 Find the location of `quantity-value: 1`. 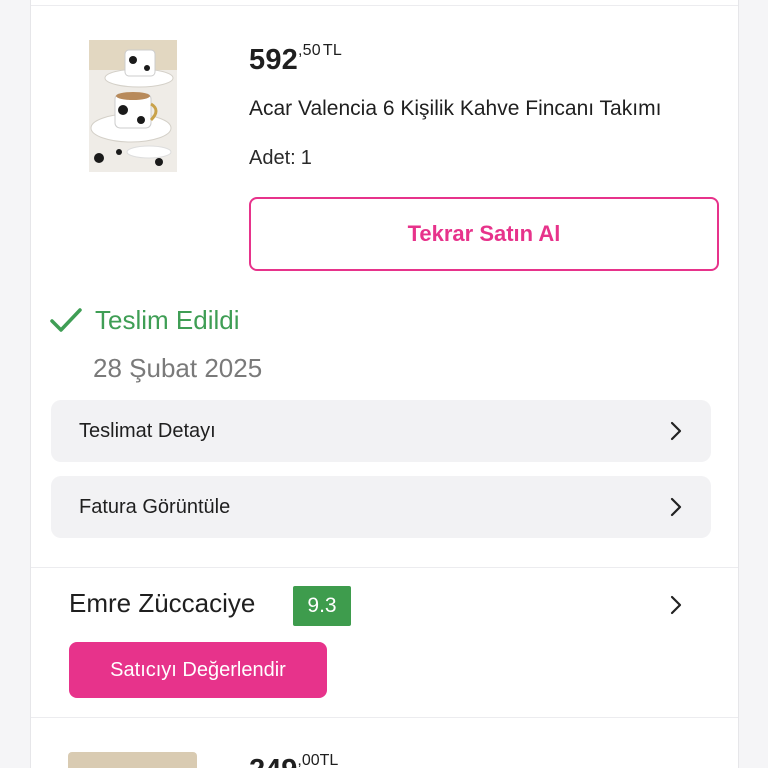

quantity-value: 1 is located at coordinates (306, 158).